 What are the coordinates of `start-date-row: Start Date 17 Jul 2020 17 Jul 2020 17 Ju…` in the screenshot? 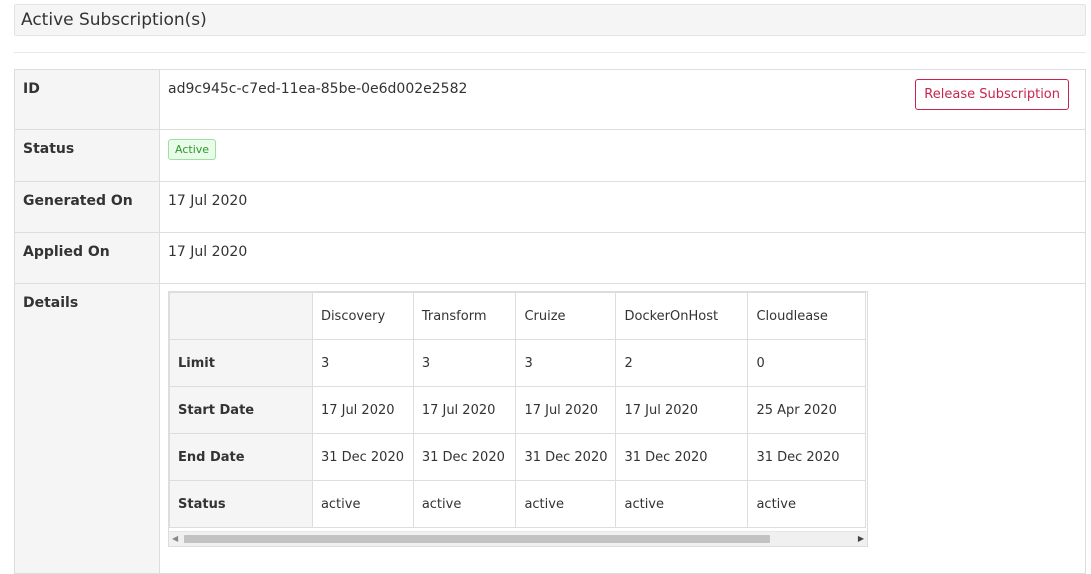 It's located at (517, 410).